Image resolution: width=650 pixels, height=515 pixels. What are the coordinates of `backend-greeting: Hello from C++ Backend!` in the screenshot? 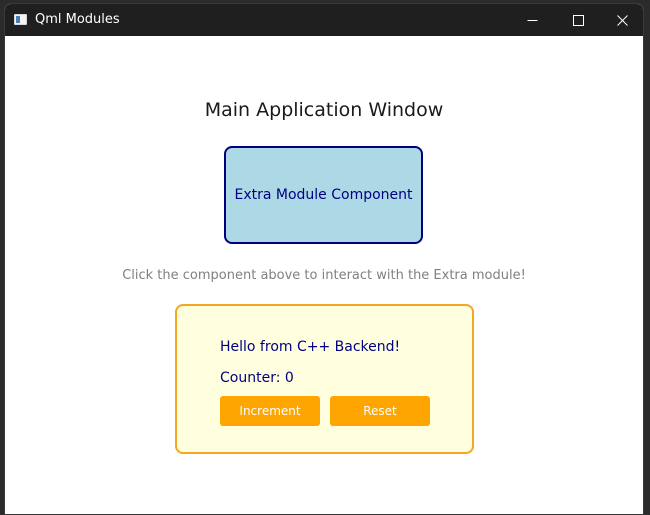 It's located at (310, 347).